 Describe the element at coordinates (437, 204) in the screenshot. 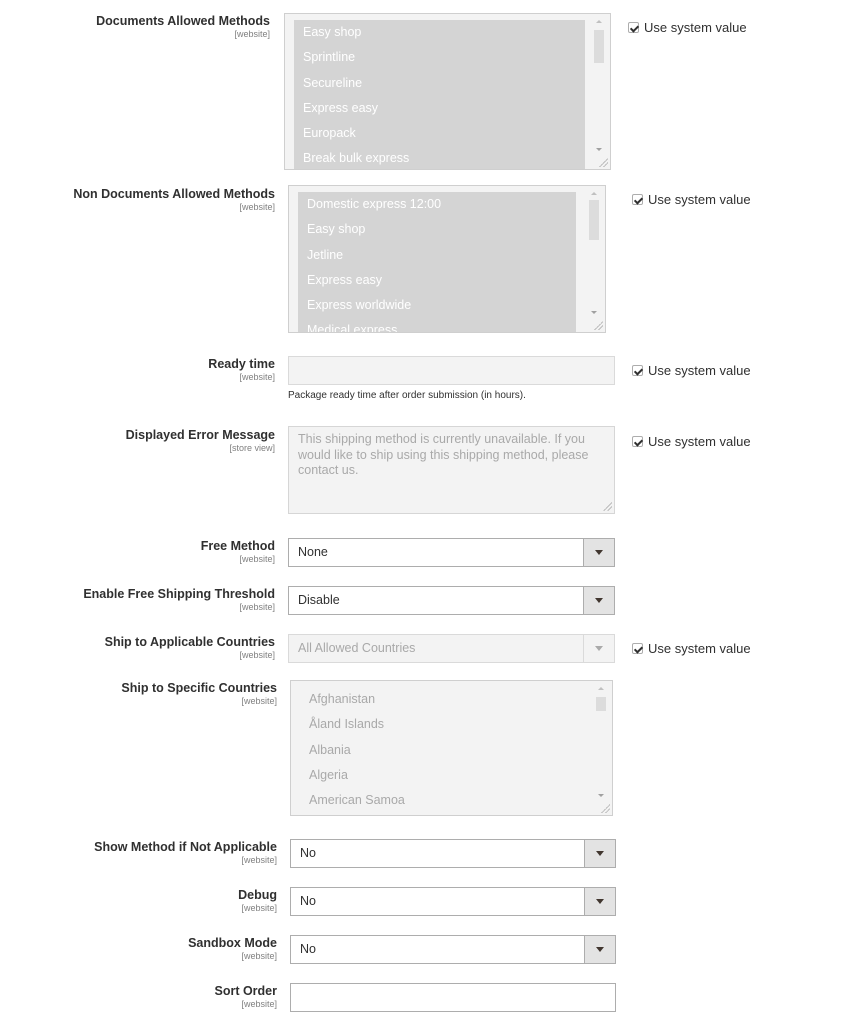

I see `option-item: Domestic express 12:00` at that location.